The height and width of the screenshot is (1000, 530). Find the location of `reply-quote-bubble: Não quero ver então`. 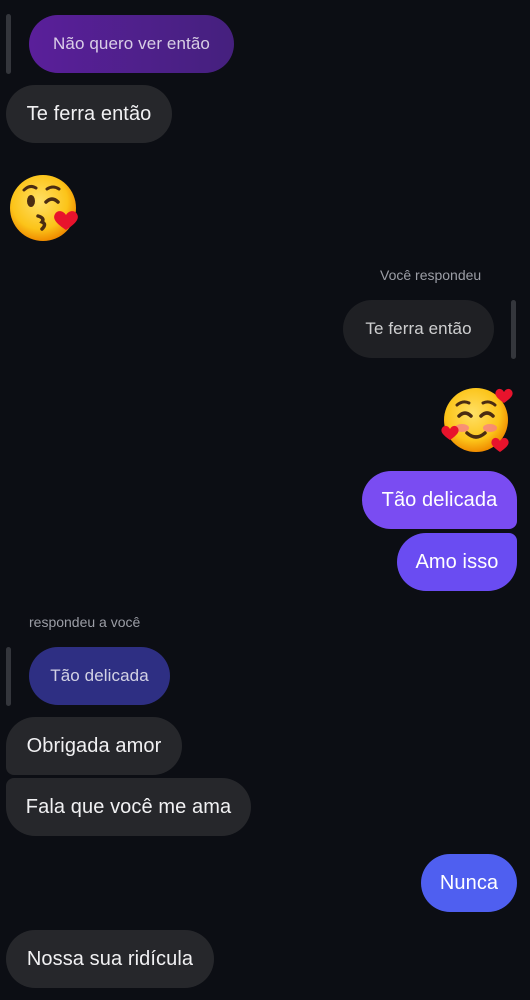

reply-quote-bubble: Não quero ver então is located at coordinates (131, 44).